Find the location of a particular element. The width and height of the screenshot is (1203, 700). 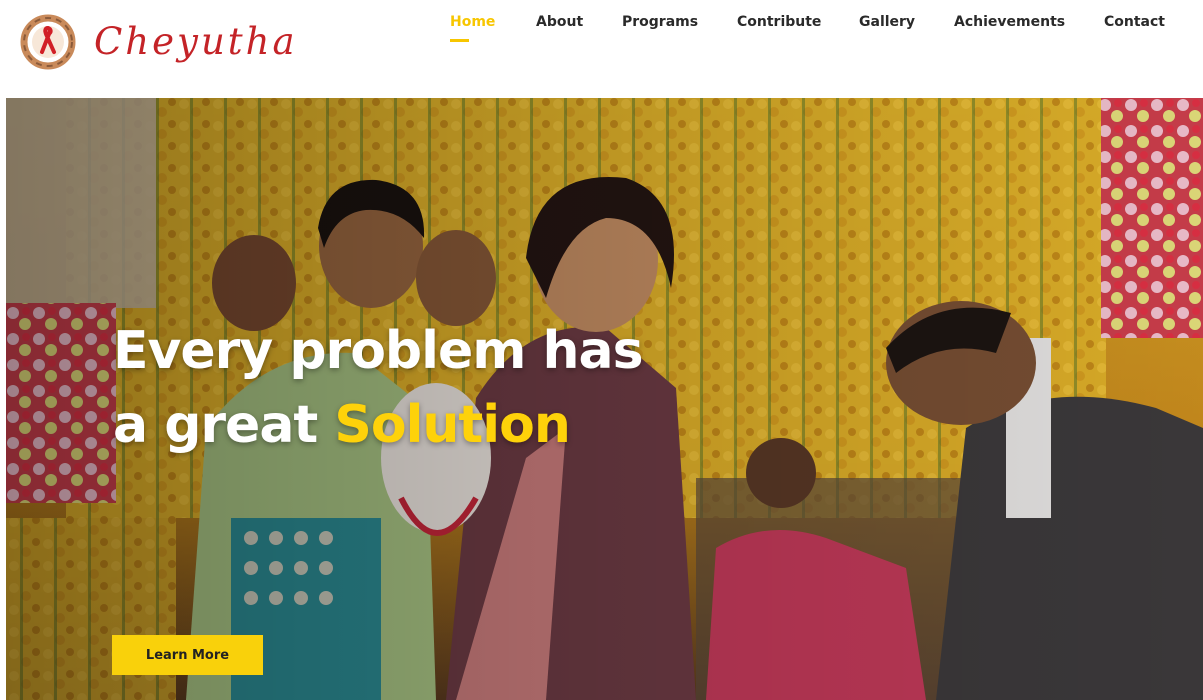

nav-active-indicator is located at coordinates (459, 40).